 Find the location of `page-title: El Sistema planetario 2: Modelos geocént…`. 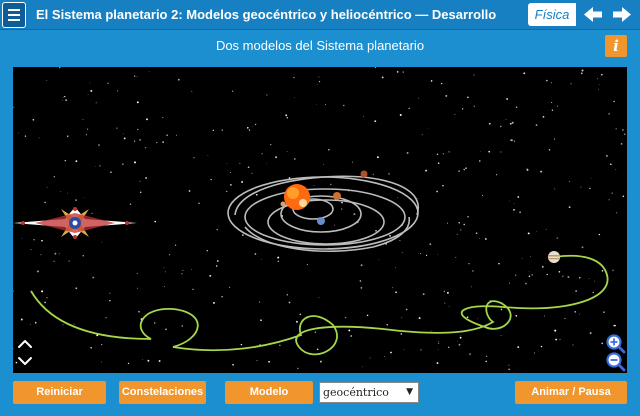

page-title: El Sistema planetario 2: Modelos geocént… is located at coordinates (266, 14).